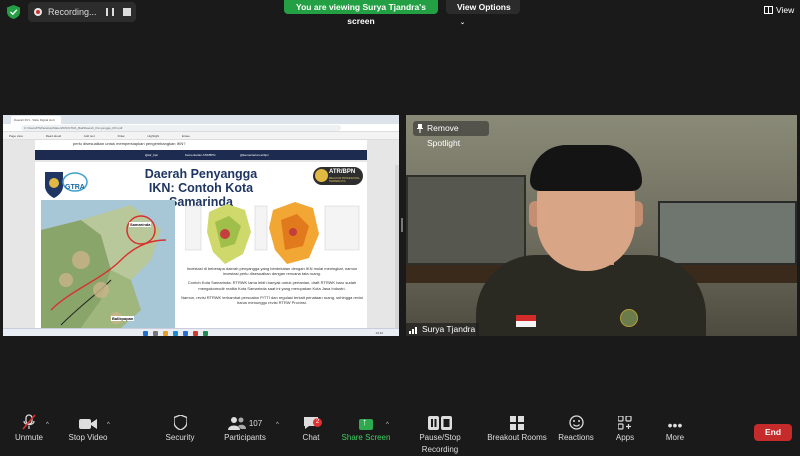 This screenshot has height=456, width=800. I want to click on region-map-graphic, so click(104, 266).